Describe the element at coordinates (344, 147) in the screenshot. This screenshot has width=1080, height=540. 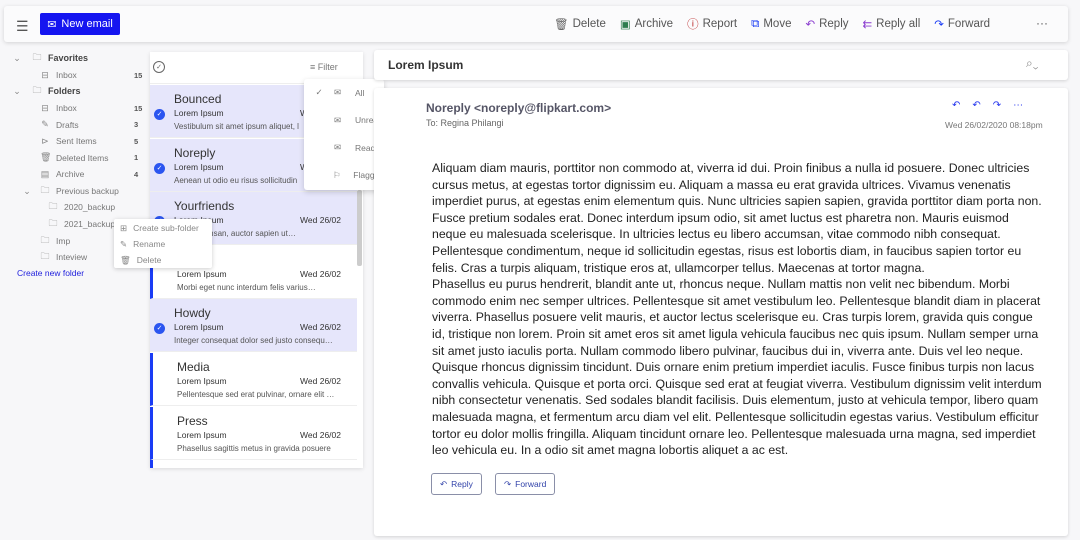
I see `filter-option: ✉ Read` at that location.